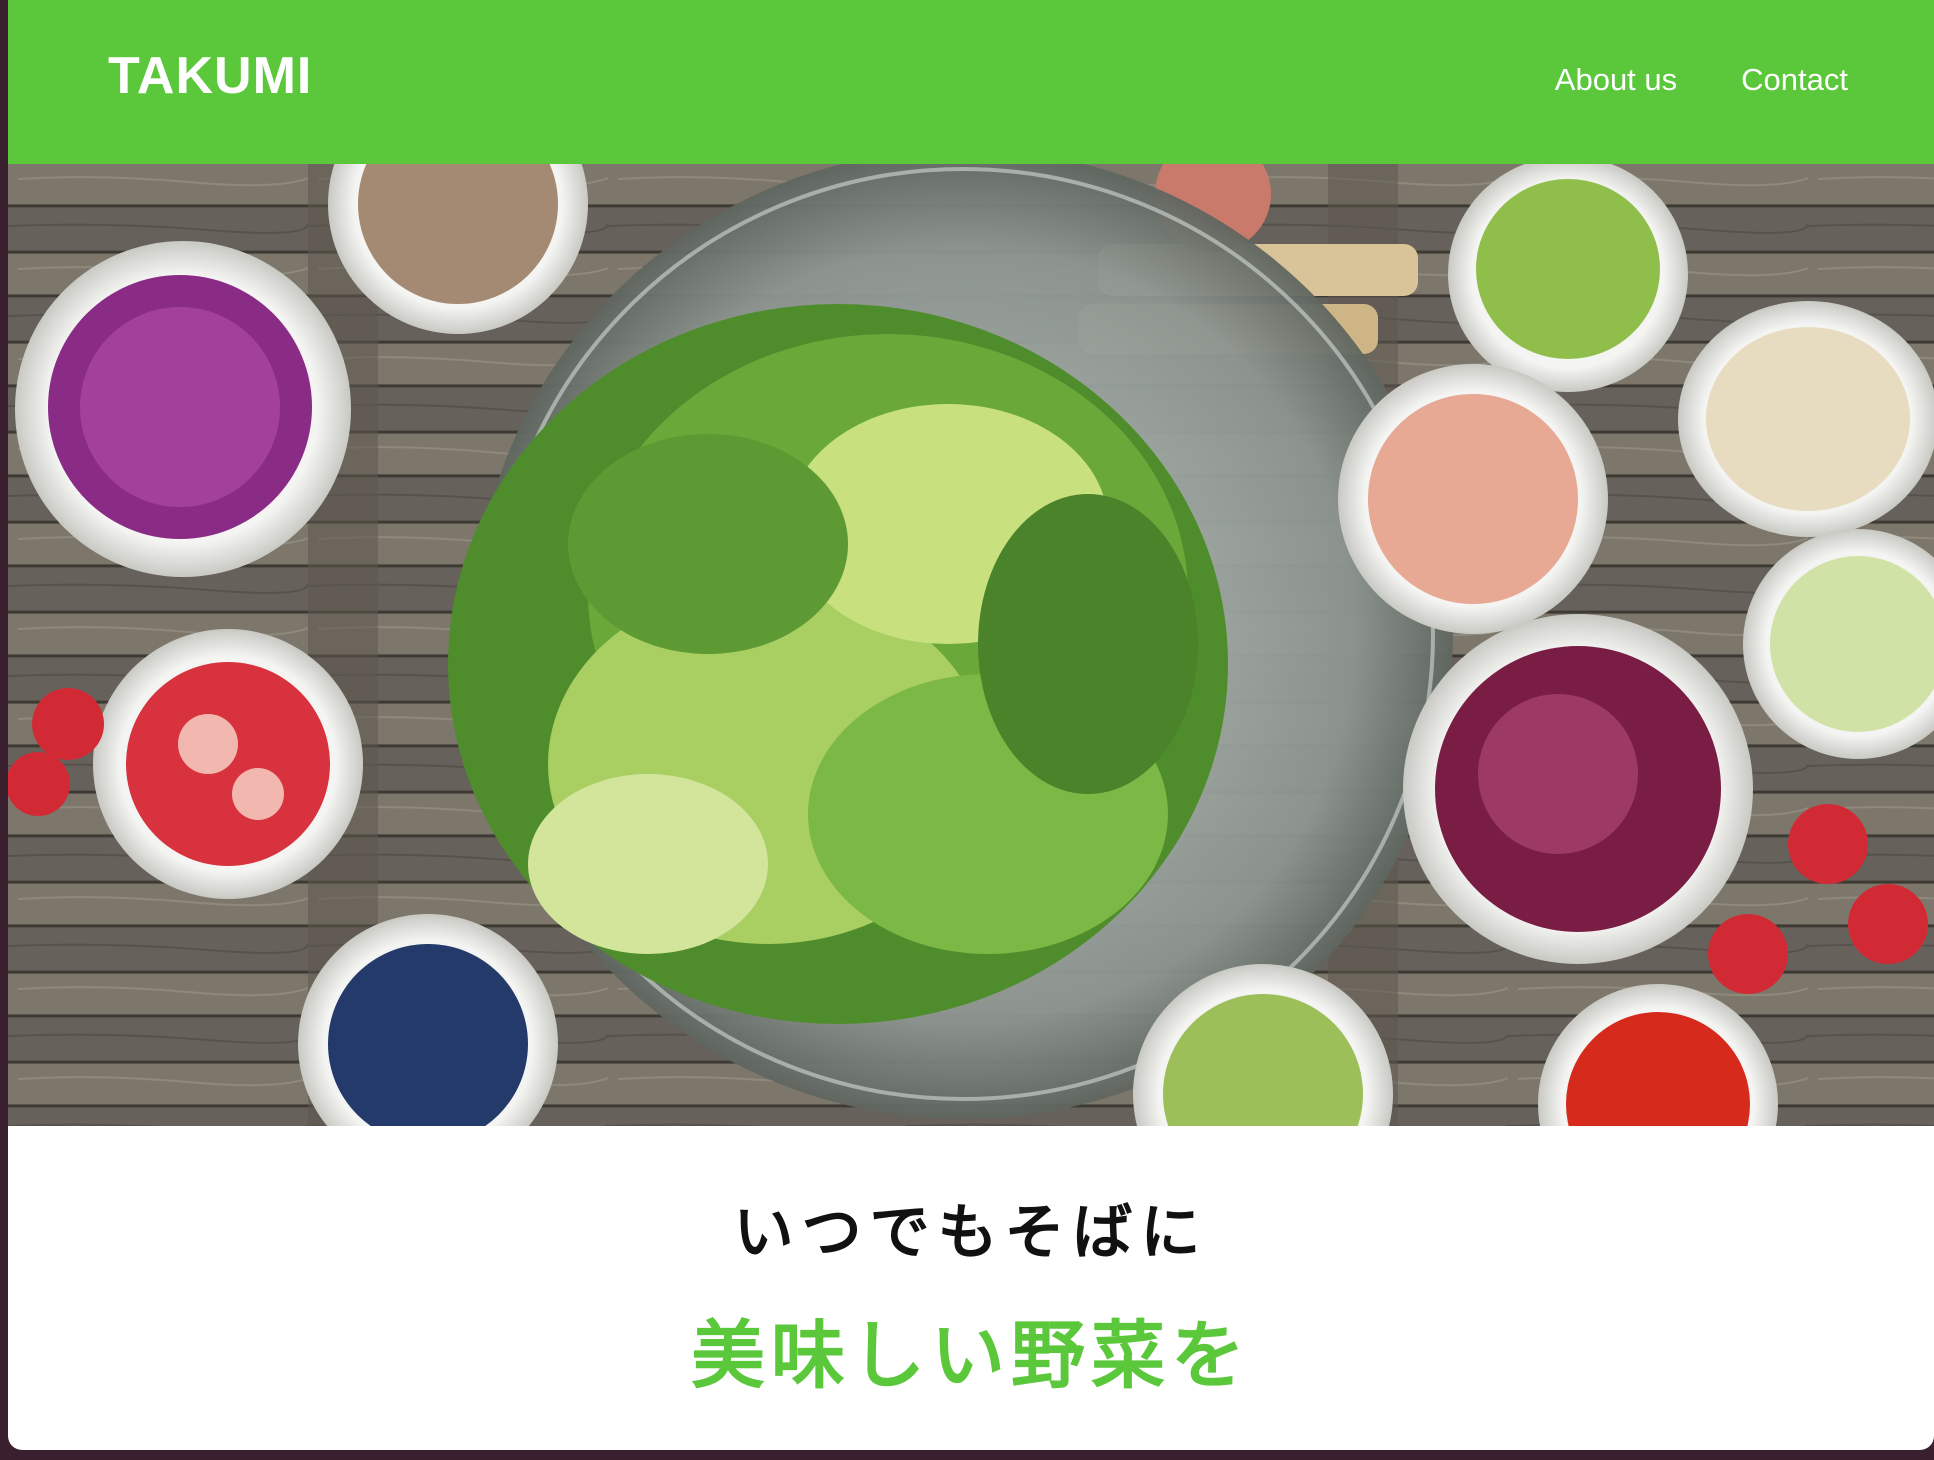 The image size is (1934, 1460). Describe the element at coordinates (971, 1356) in the screenshot. I see `tagline-secondary: 美味しい野菜を` at that location.